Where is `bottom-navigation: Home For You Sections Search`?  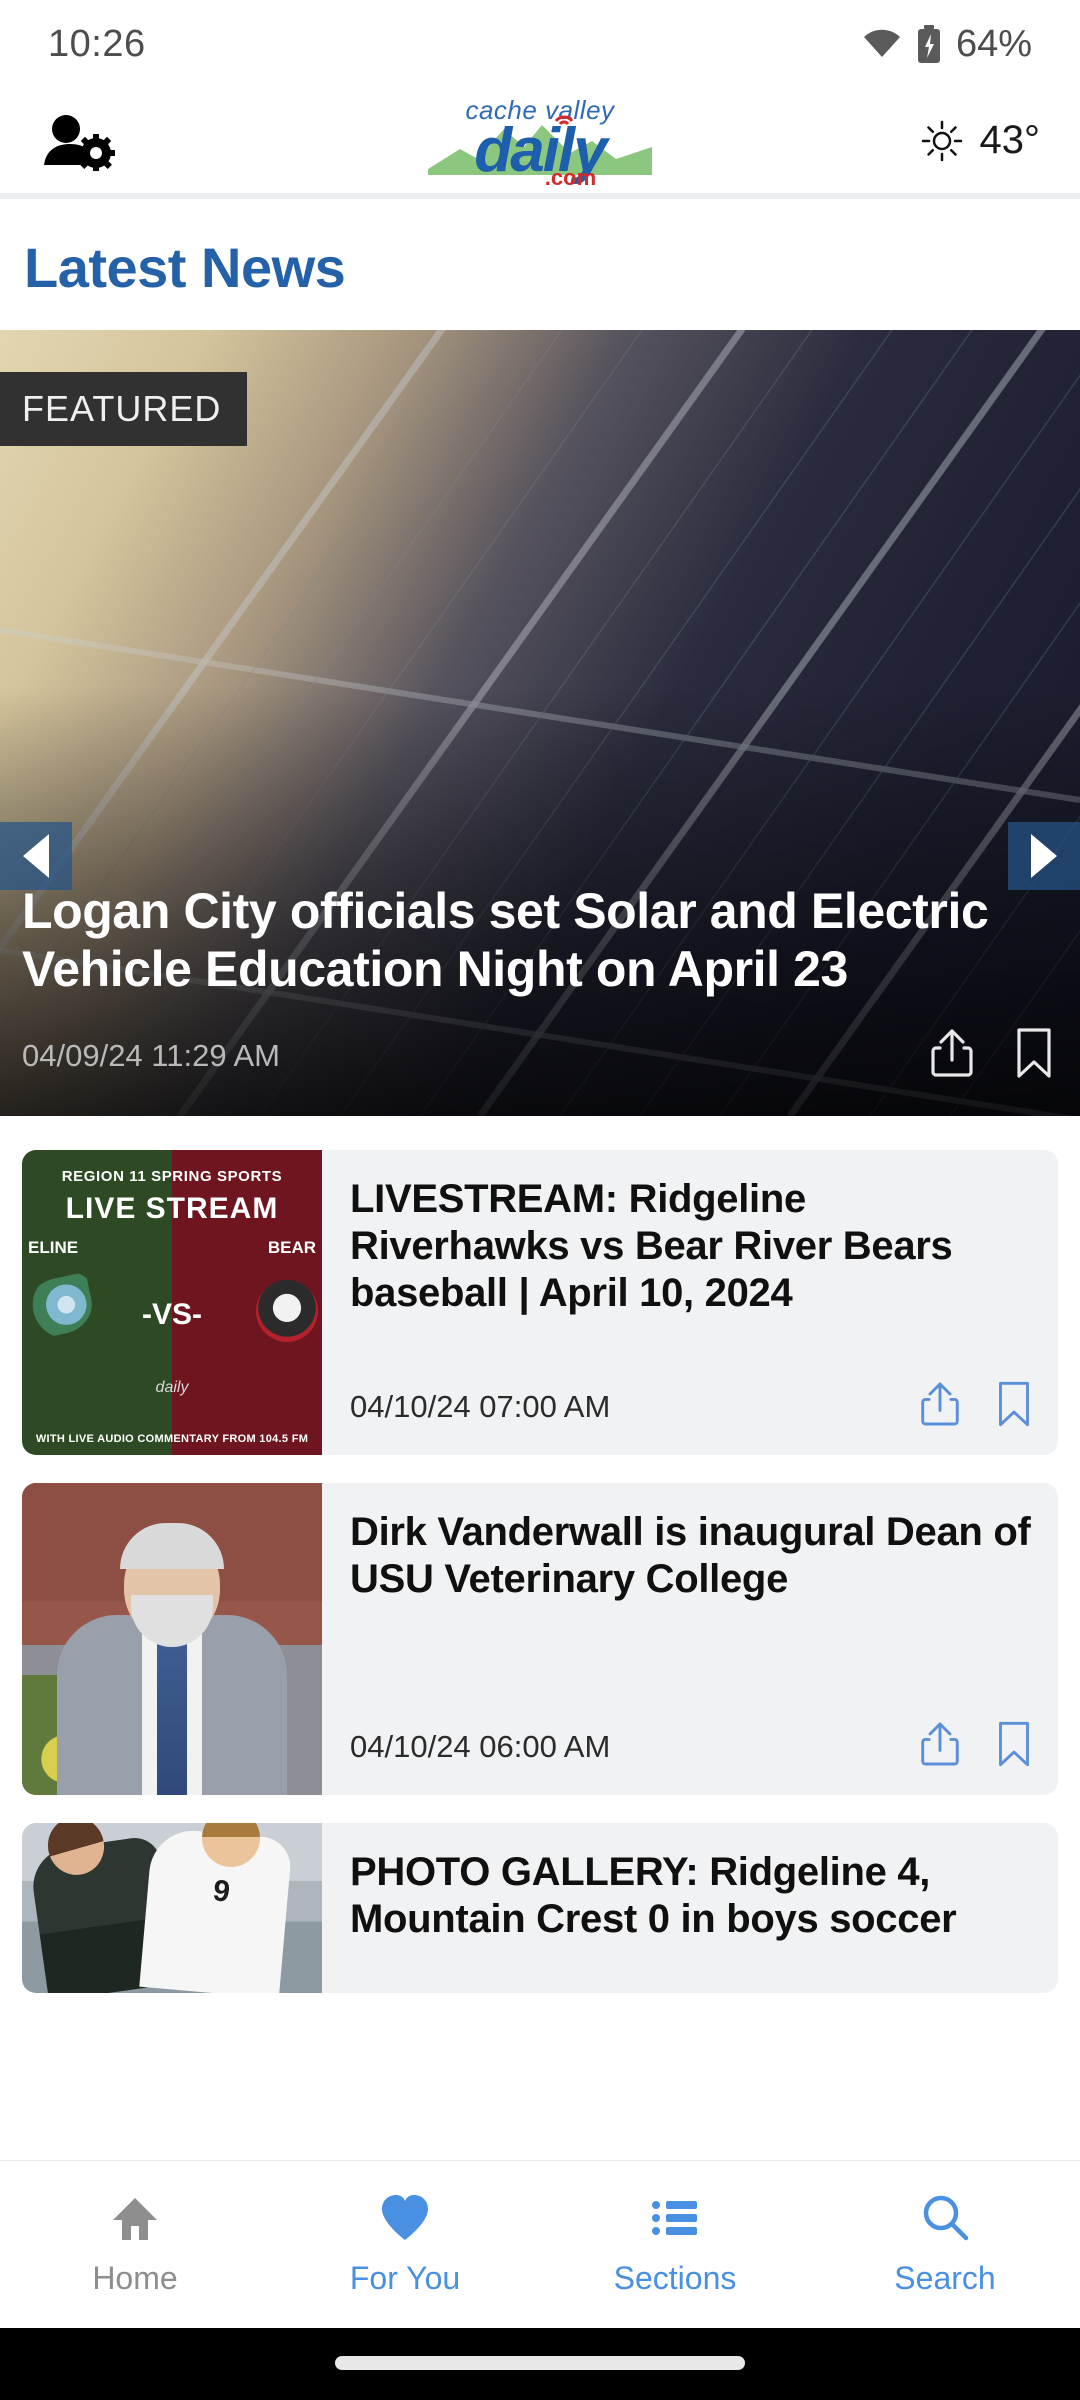
bottom-navigation: Home For You Sections Search is located at coordinates (540, 2244).